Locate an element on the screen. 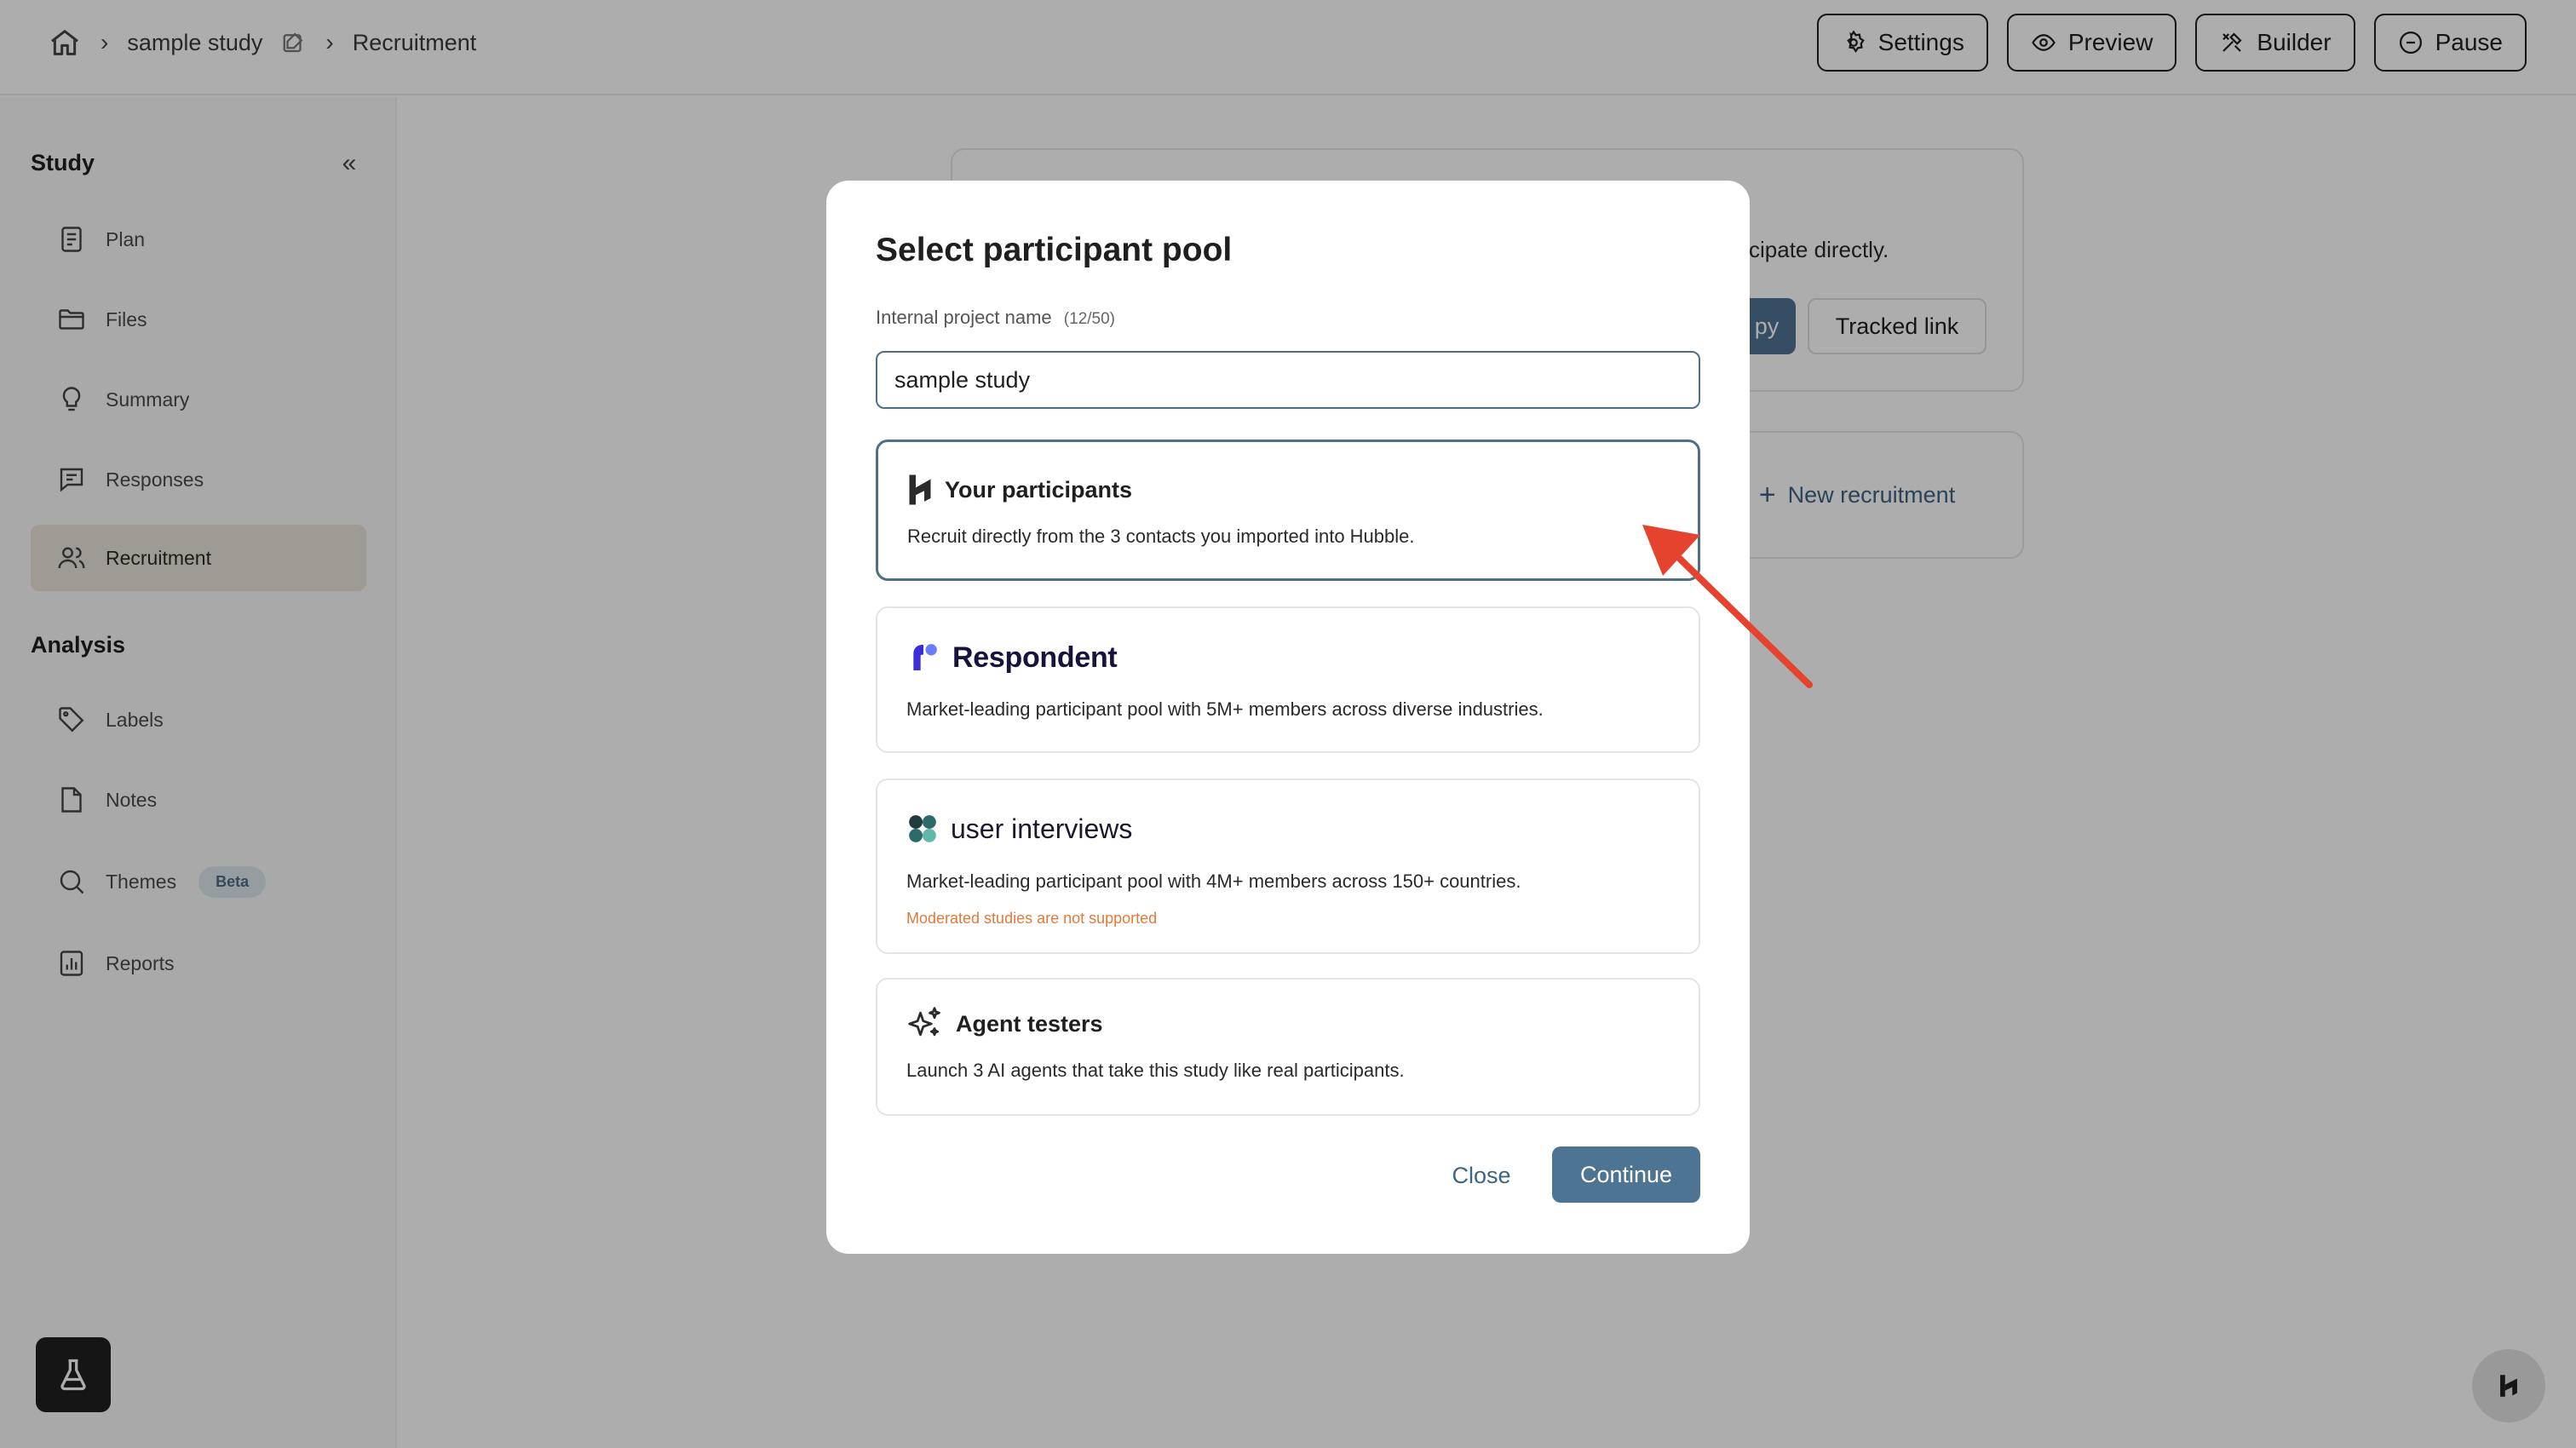 This screenshot has width=2576, height=1448. sparkles-icon is located at coordinates (925, 1024).